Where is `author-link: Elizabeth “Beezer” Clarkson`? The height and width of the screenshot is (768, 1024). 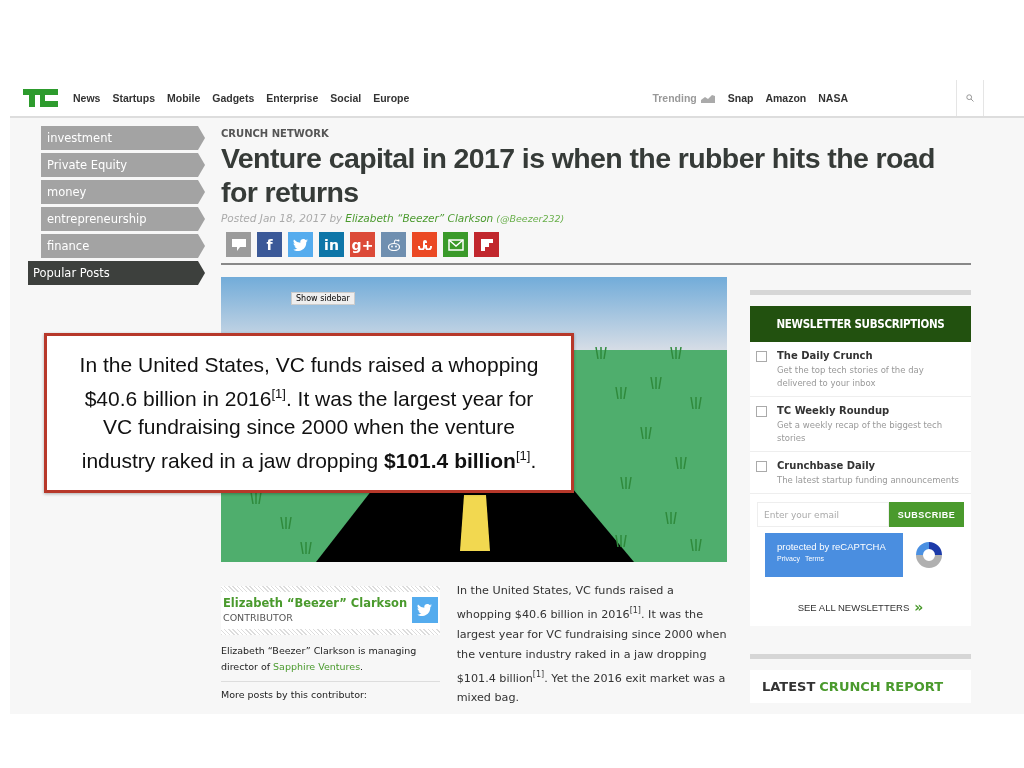 author-link: Elizabeth “Beezer” Clarkson is located at coordinates (419, 218).